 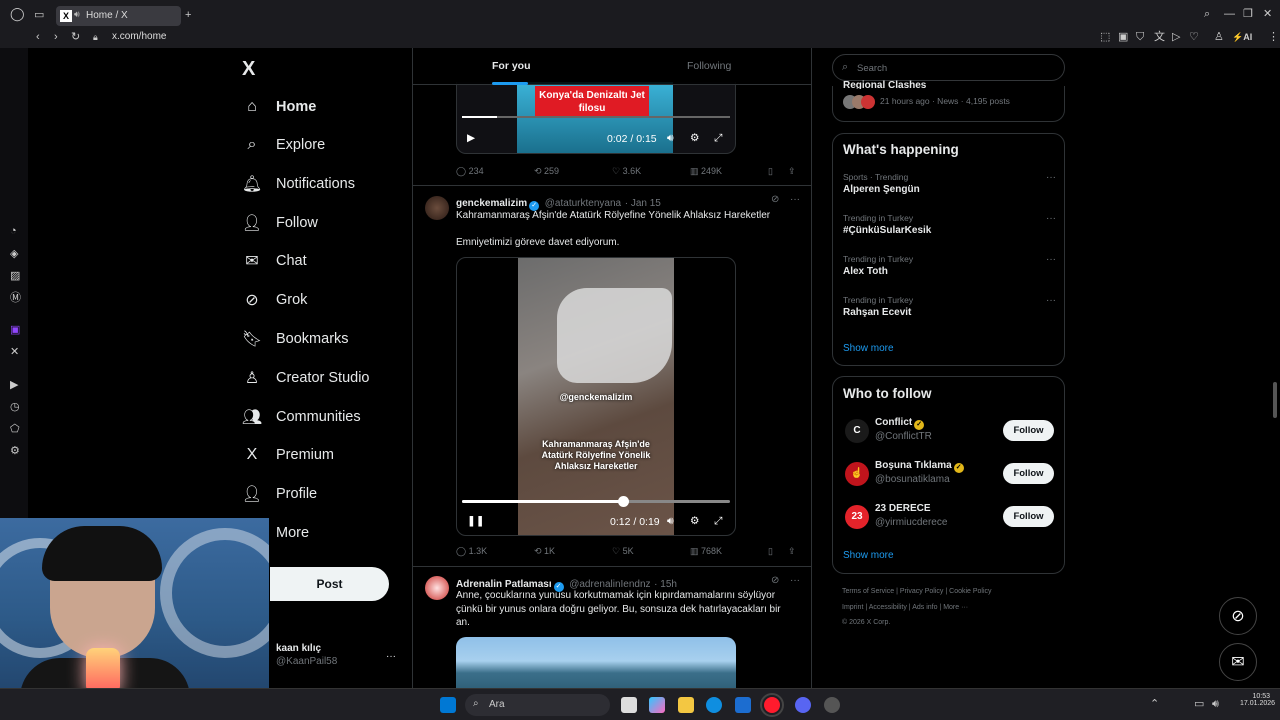 What do you see at coordinates (922, 591) in the screenshot?
I see `footer-link: Privacy Policy` at bounding box center [922, 591].